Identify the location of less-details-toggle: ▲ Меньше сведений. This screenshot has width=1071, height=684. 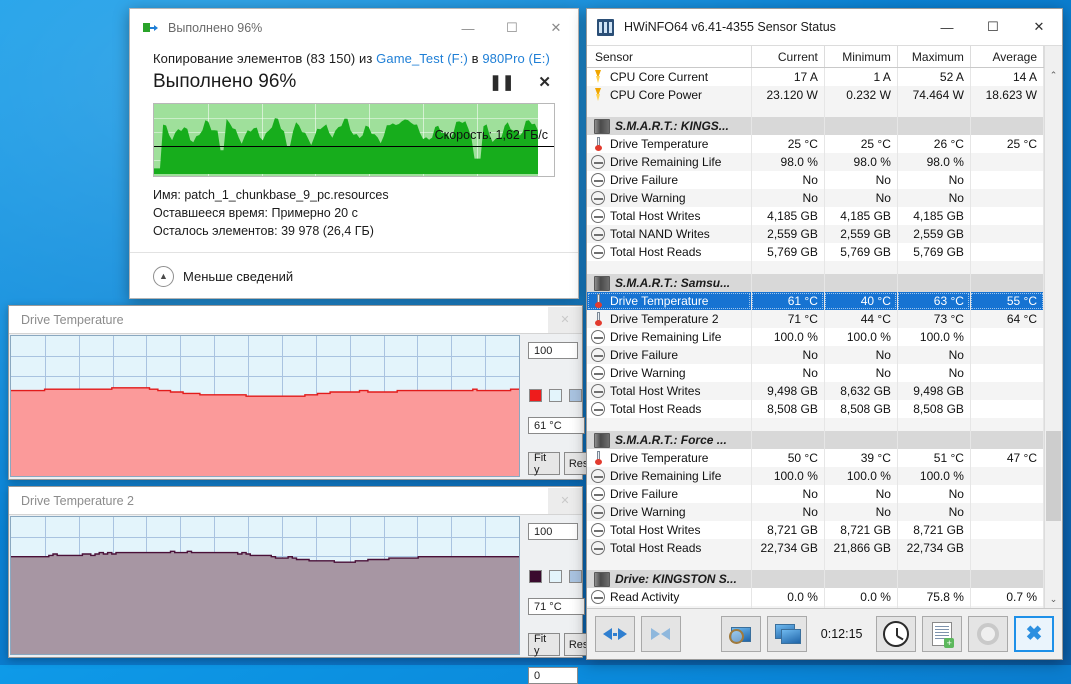
(354, 276).